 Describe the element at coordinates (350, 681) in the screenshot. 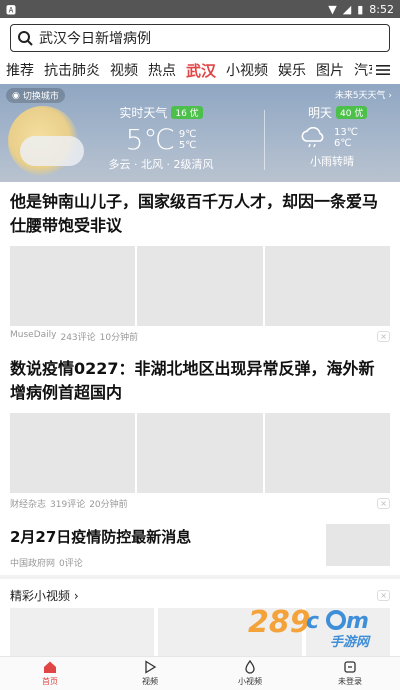

I see `nav-profile-label: 未登录` at that location.